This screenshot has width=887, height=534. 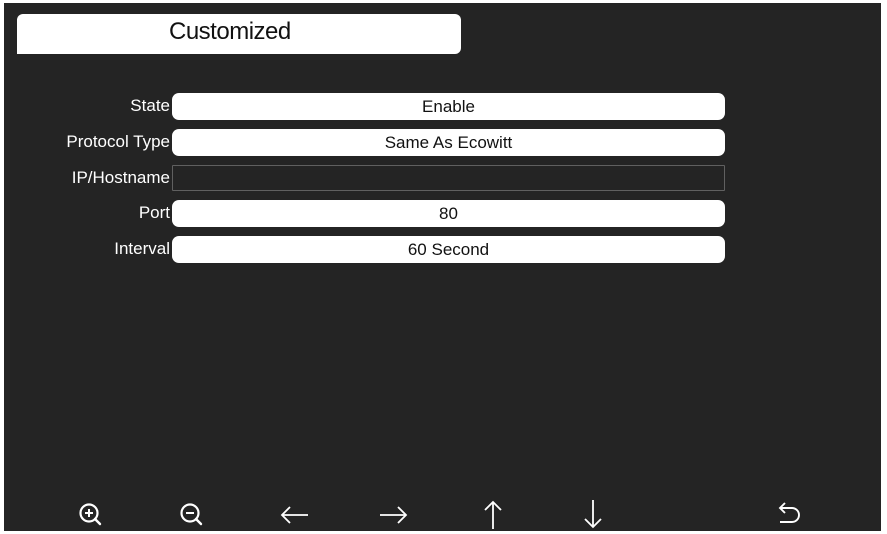 What do you see at coordinates (120, 177) in the screenshot?
I see `ip-hostname-label: IP/Hostname` at bounding box center [120, 177].